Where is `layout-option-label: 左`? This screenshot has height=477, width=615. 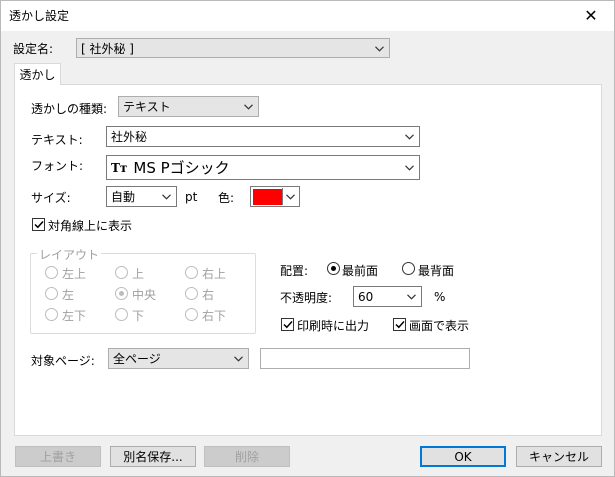 layout-option-label: 左 is located at coordinates (68, 295).